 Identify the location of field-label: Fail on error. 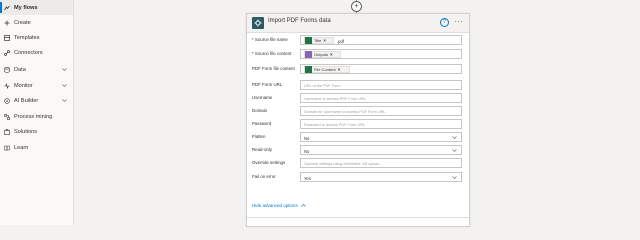
(264, 176).